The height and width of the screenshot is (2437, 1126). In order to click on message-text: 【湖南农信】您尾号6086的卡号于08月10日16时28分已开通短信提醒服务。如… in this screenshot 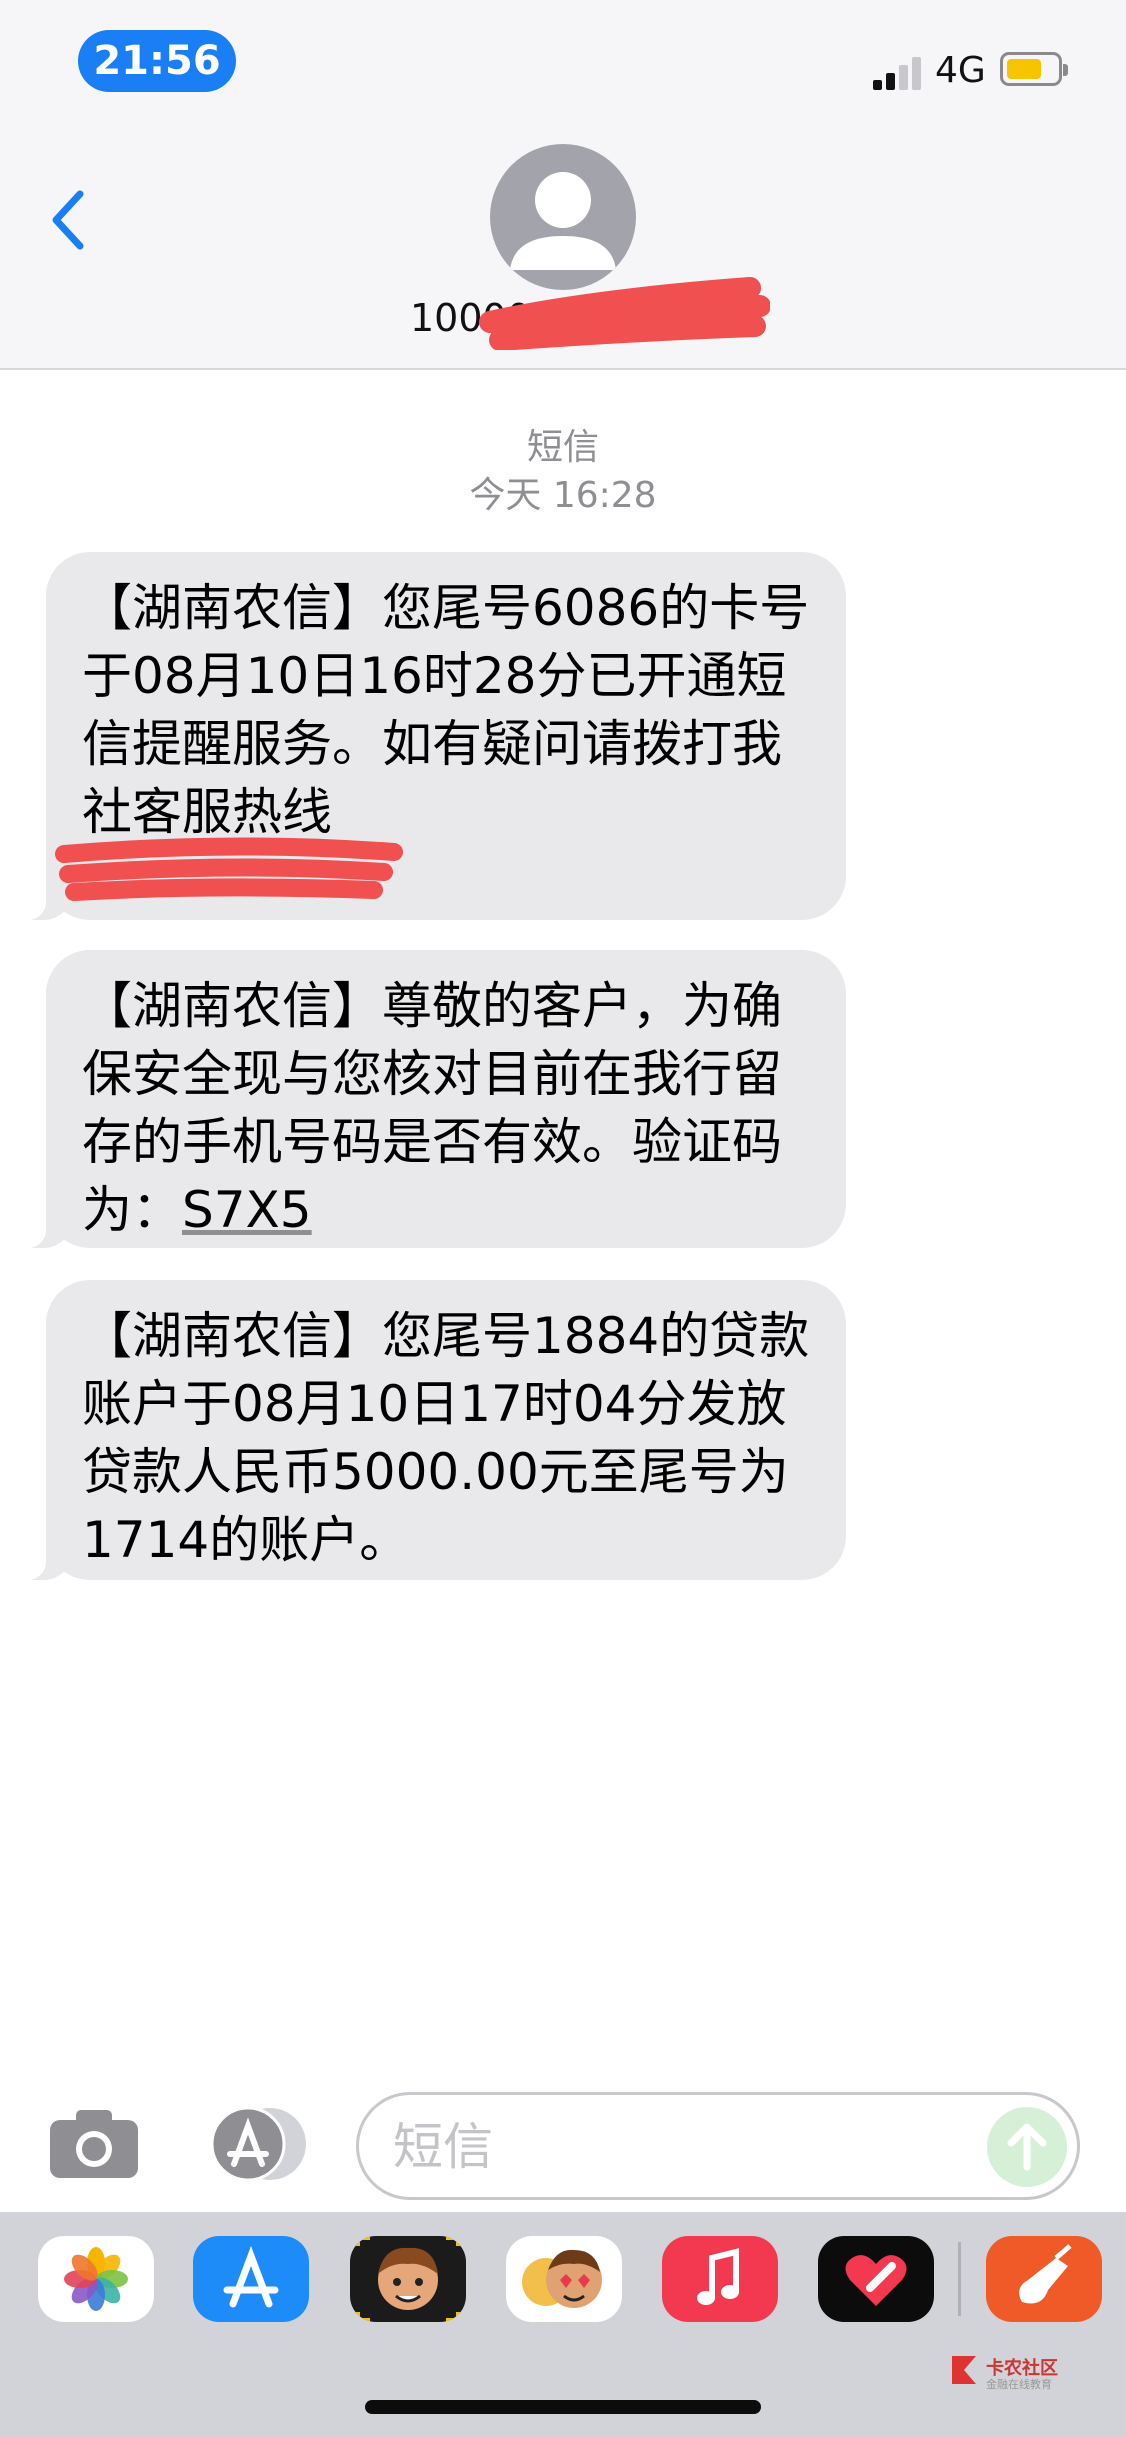, I will do `click(446, 710)`.